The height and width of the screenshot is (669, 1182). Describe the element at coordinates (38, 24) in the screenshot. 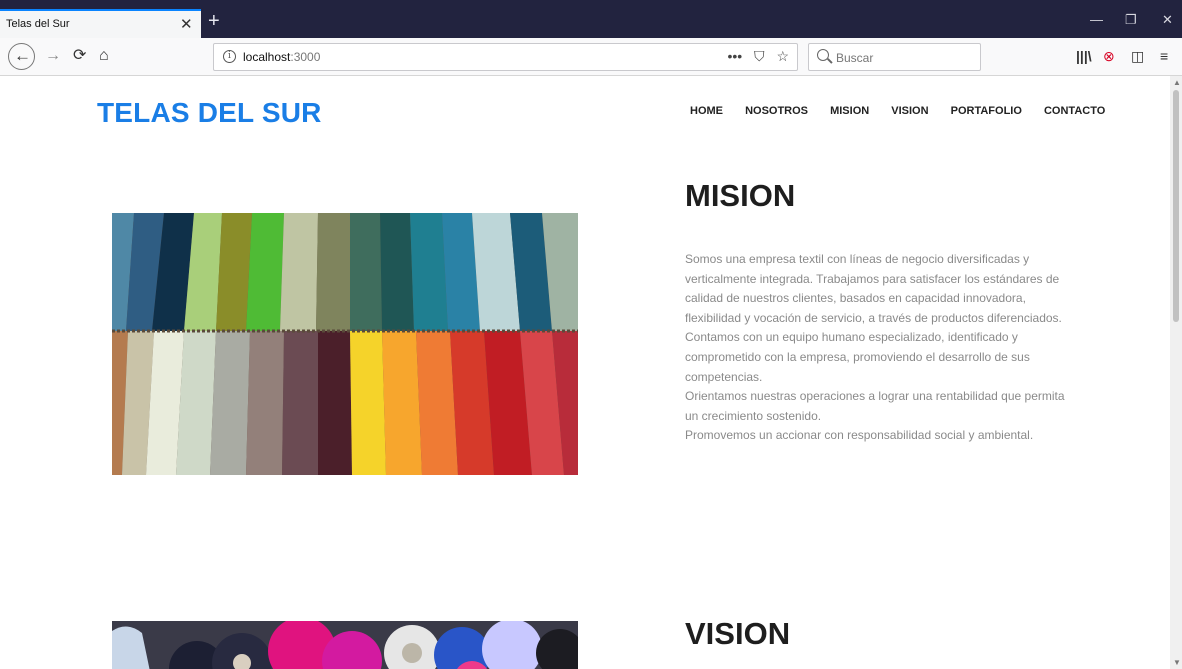

I see `tab-title: Telas del Sur` at that location.